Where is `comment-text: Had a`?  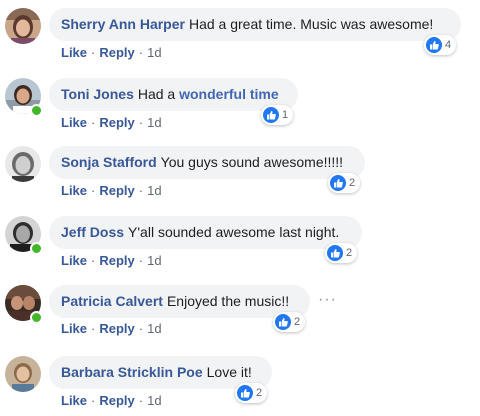 comment-text: Had a is located at coordinates (158, 94).